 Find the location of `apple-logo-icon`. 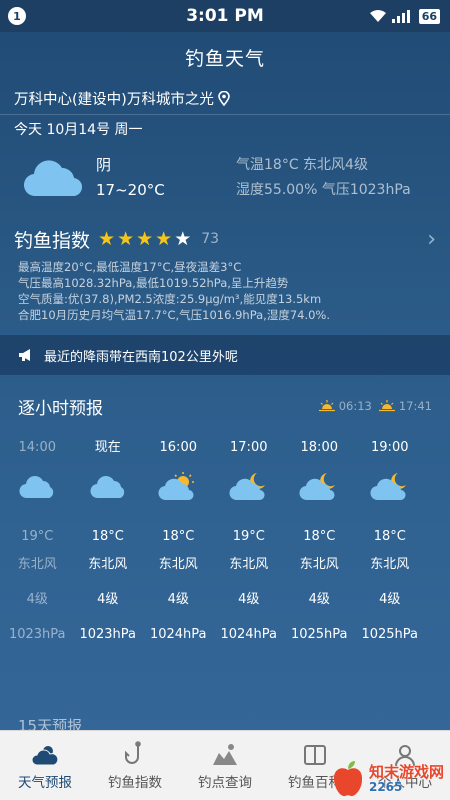

apple-logo-icon is located at coordinates (348, 779).